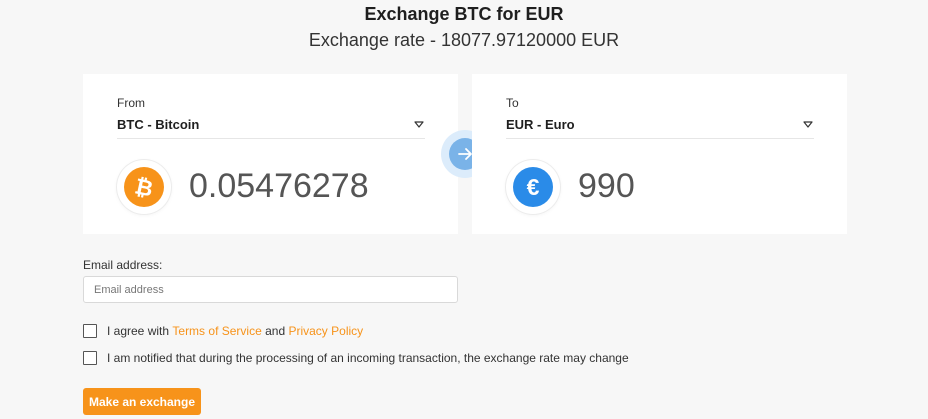 This screenshot has width=928, height=419. What do you see at coordinates (271, 127) in the screenshot?
I see `from-currency-select: BTC - Bitcoin` at bounding box center [271, 127].